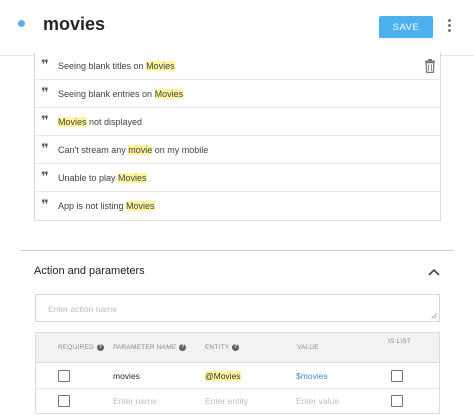 Image resolution: width=474 pixels, height=420 pixels. I want to click on entity-cell: @Movies, so click(223, 376).